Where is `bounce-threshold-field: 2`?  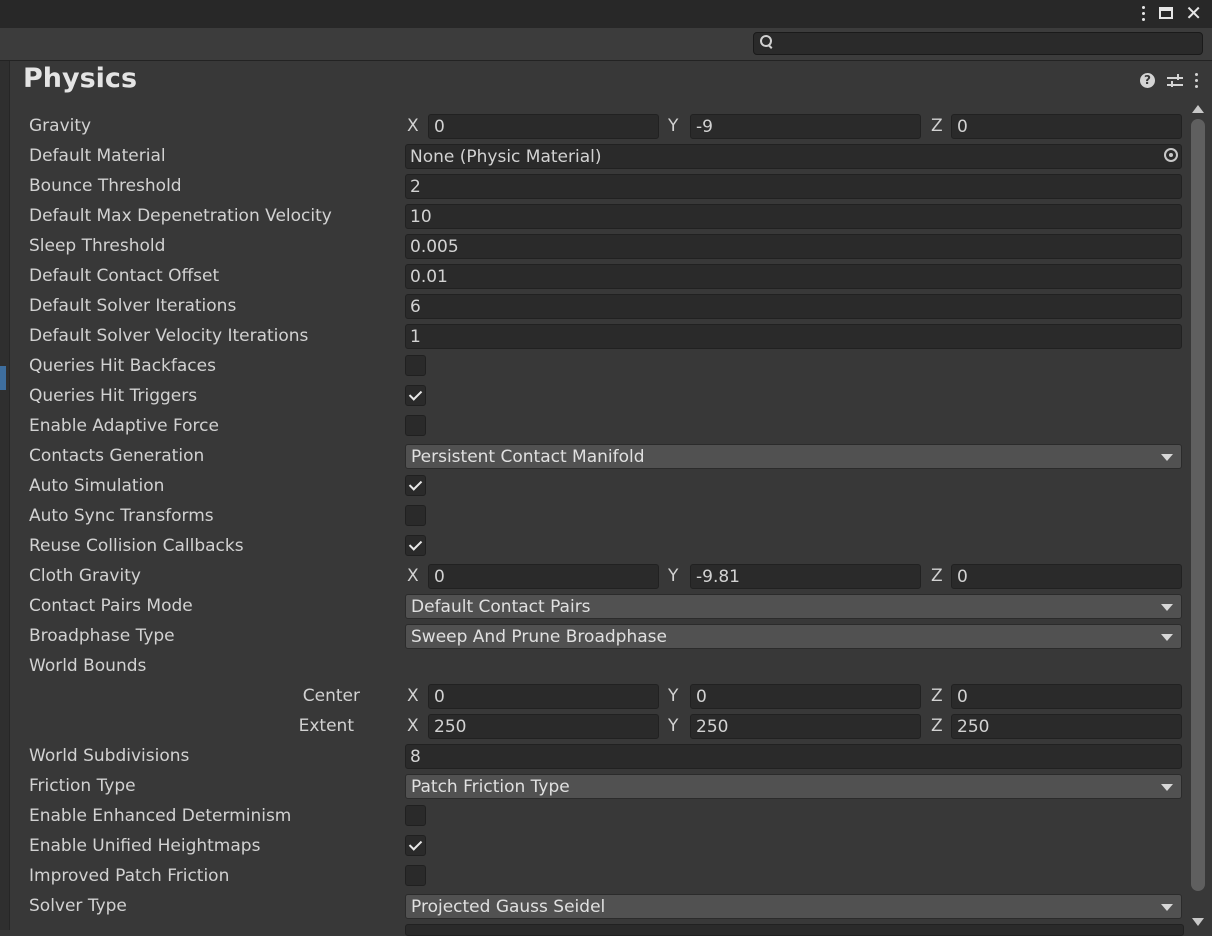
bounce-threshold-field: 2 is located at coordinates (793, 186).